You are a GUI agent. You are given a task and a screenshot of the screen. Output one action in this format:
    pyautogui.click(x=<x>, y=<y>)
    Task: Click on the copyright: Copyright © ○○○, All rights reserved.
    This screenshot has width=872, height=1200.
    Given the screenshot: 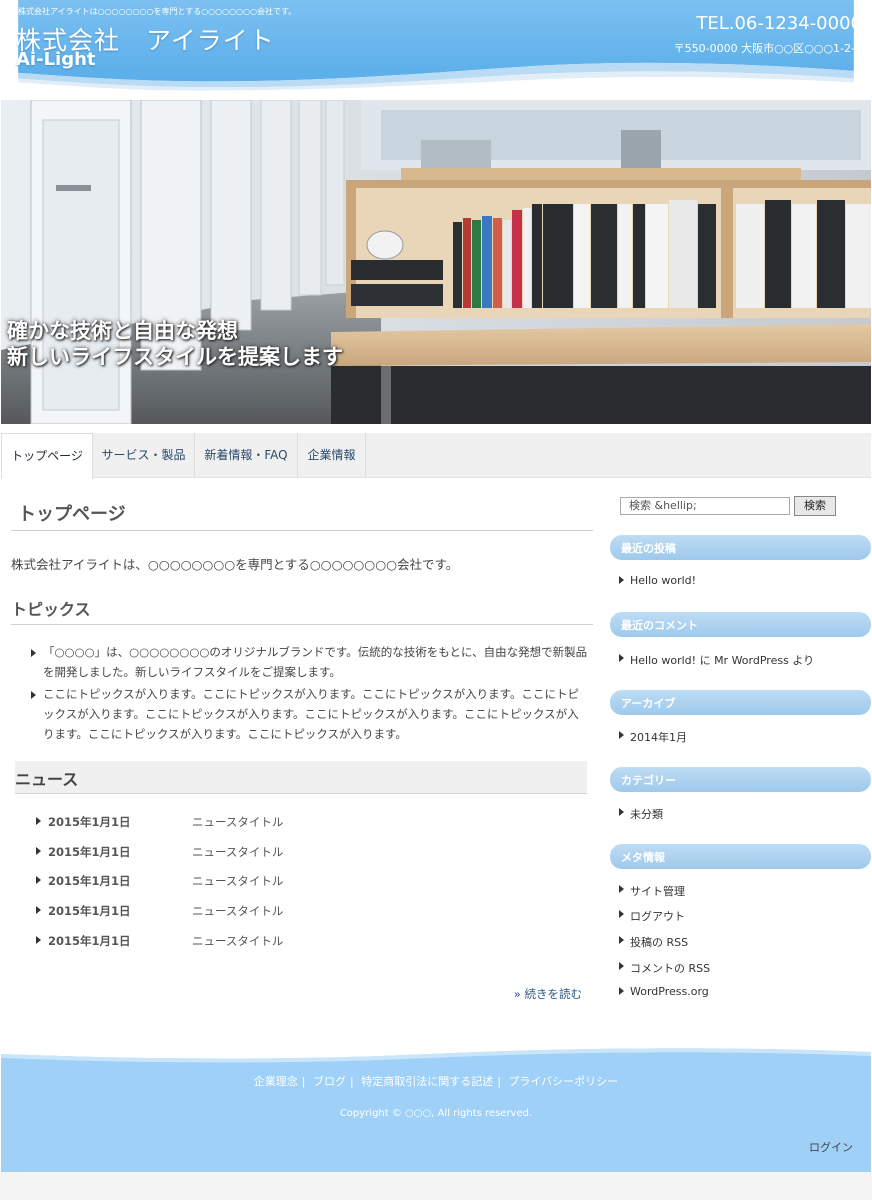 What is the action you would take?
    pyautogui.click(x=436, y=1113)
    